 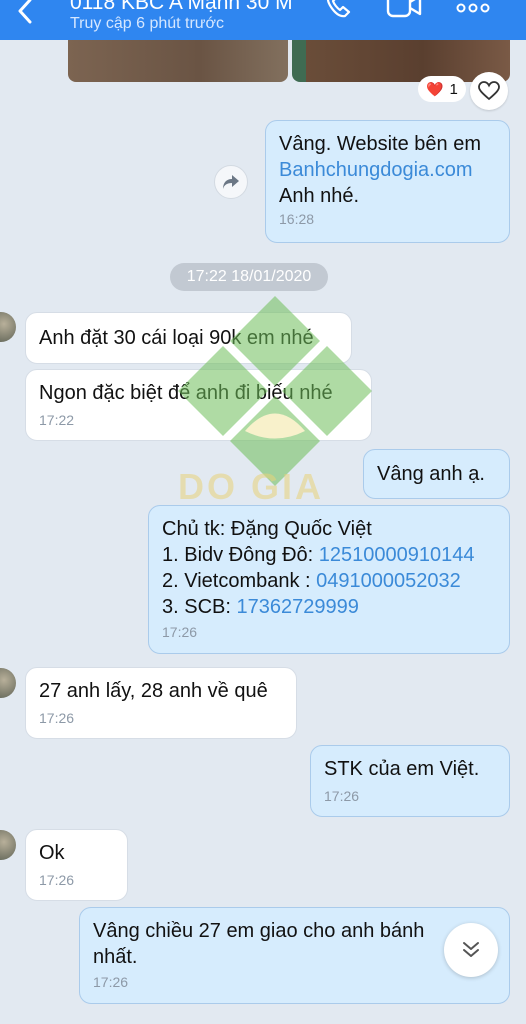 What do you see at coordinates (181, 7) in the screenshot?
I see `chat-title: 0118 KBC A Mạnh 30 M` at bounding box center [181, 7].